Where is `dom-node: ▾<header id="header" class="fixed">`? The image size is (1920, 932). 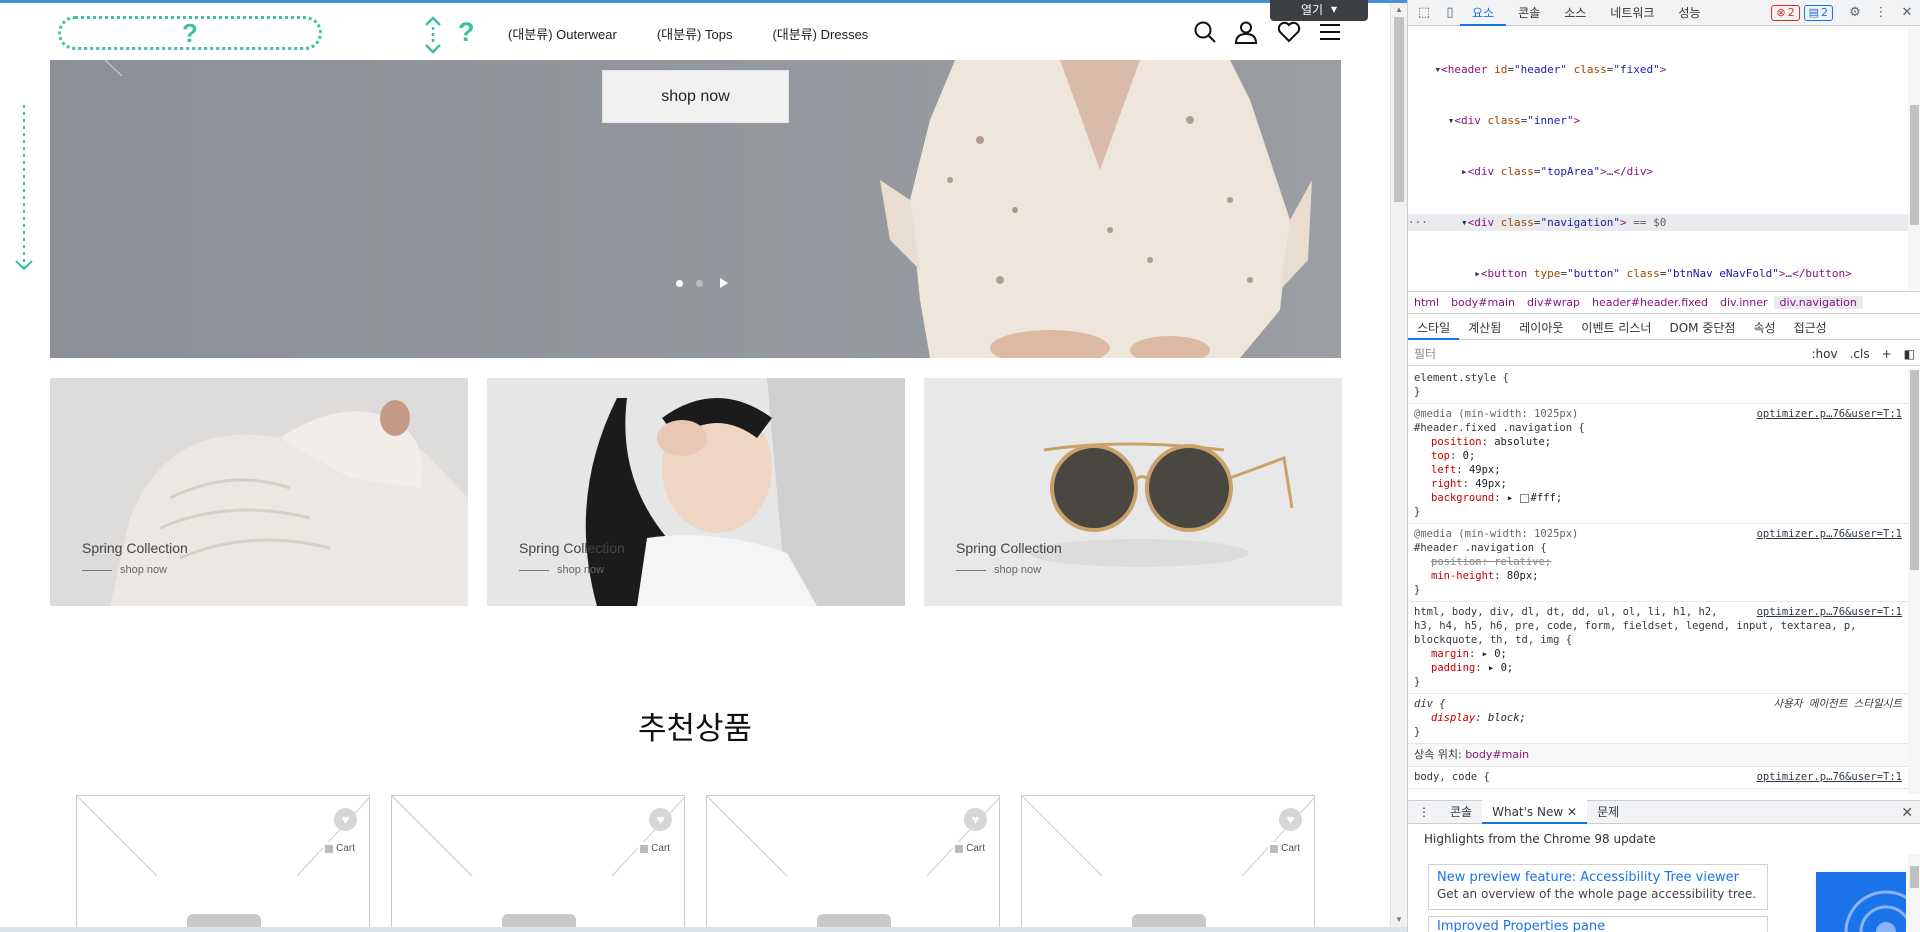 dom-node: ▾<header id="header" class="fixed"> is located at coordinates (1658, 69).